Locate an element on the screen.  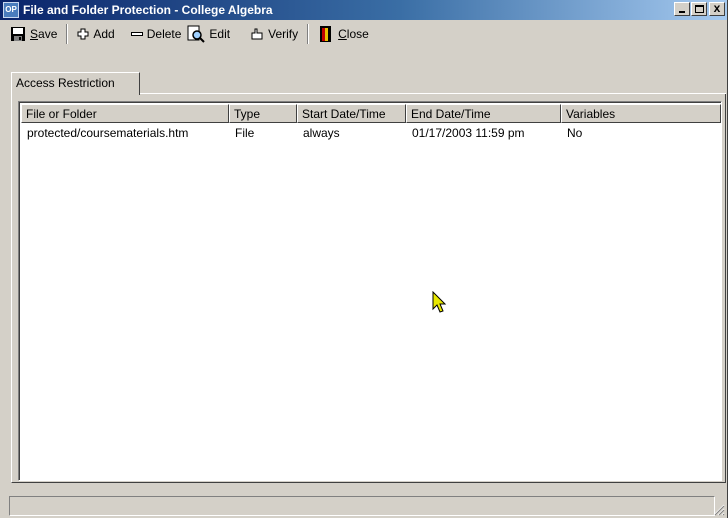
save-label: Save is located at coordinates (44, 34).